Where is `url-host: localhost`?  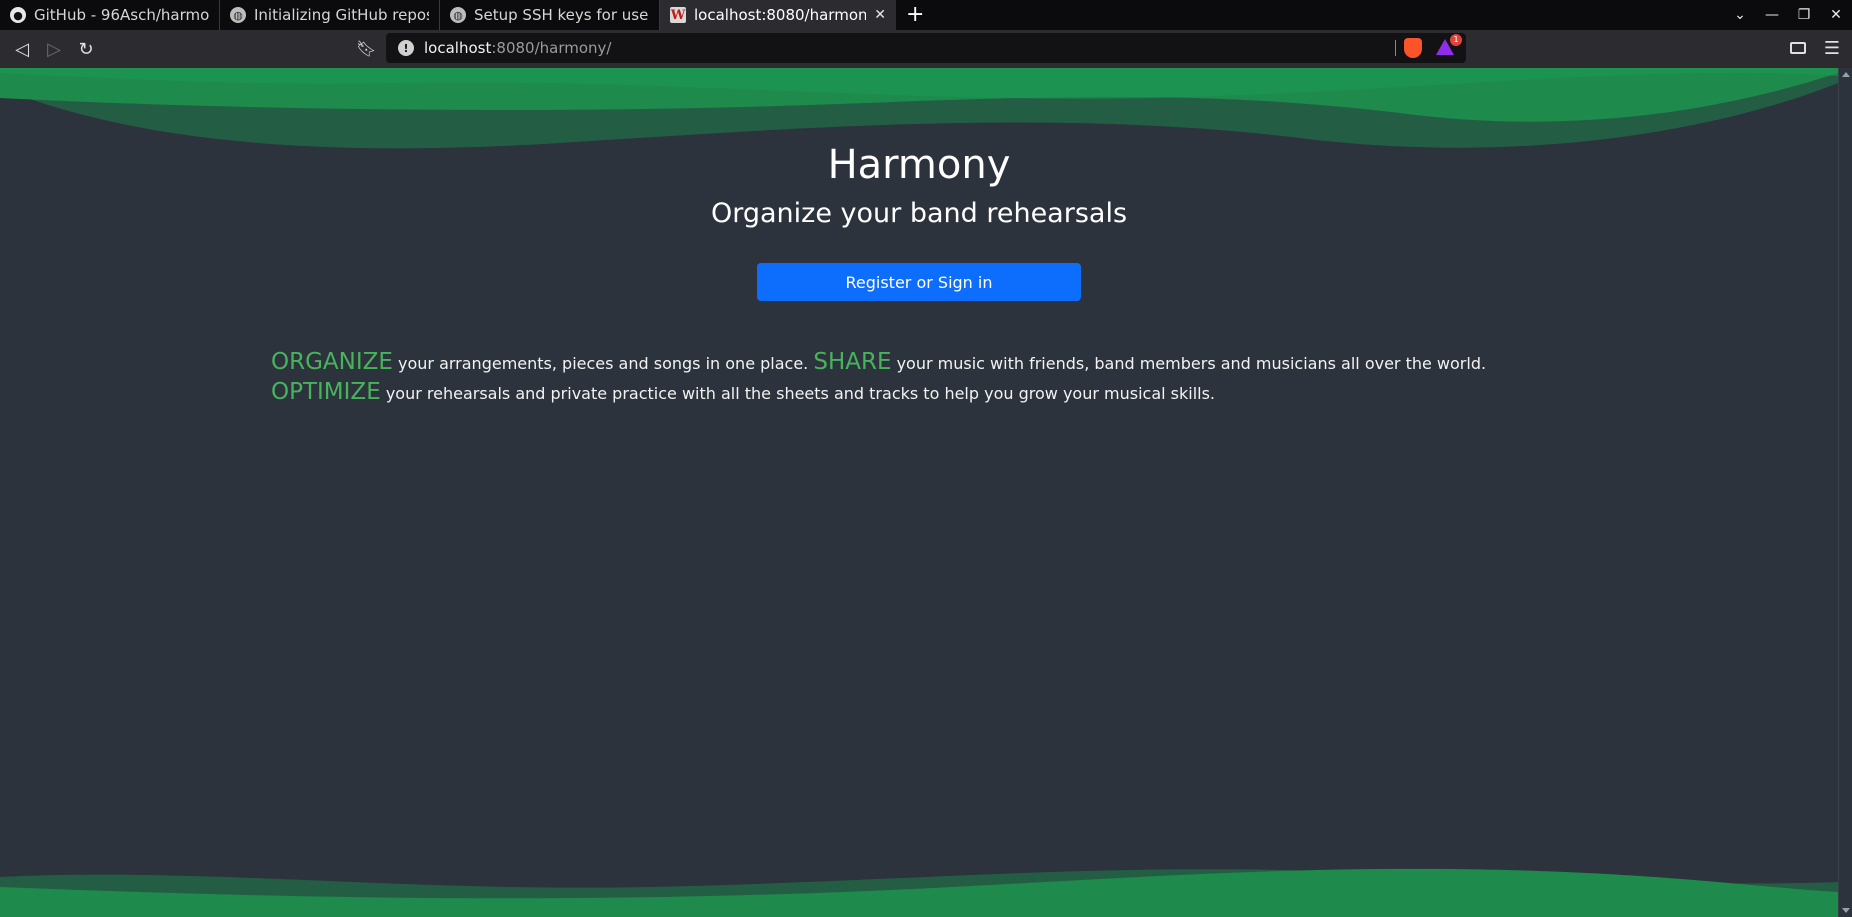 url-host: localhost is located at coordinates (458, 48).